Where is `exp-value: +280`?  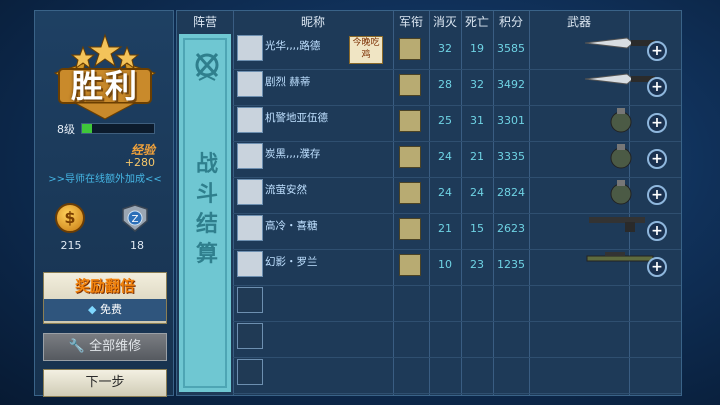
exp-value: +280 is located at coordinates (139, 162).